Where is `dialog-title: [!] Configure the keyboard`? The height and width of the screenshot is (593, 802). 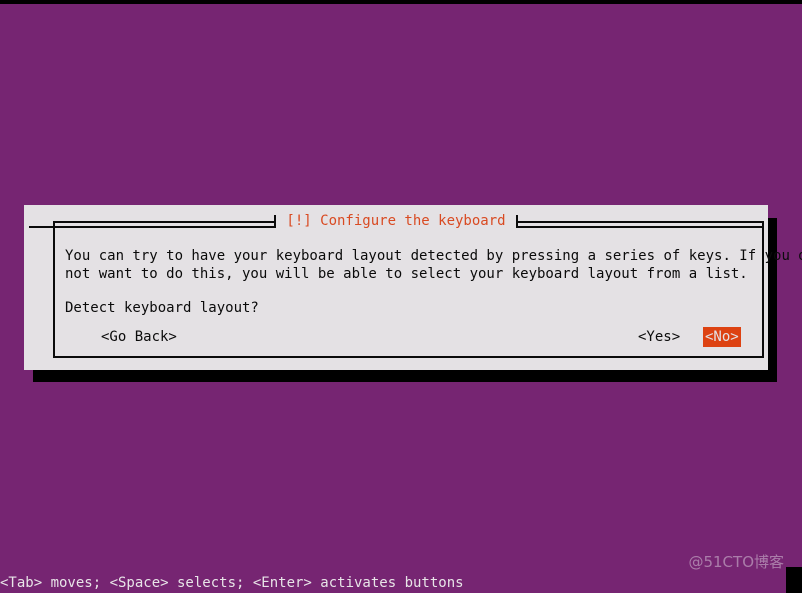 dialog-title: [!] Configure the keyboard is located at coordinates (396, 221).